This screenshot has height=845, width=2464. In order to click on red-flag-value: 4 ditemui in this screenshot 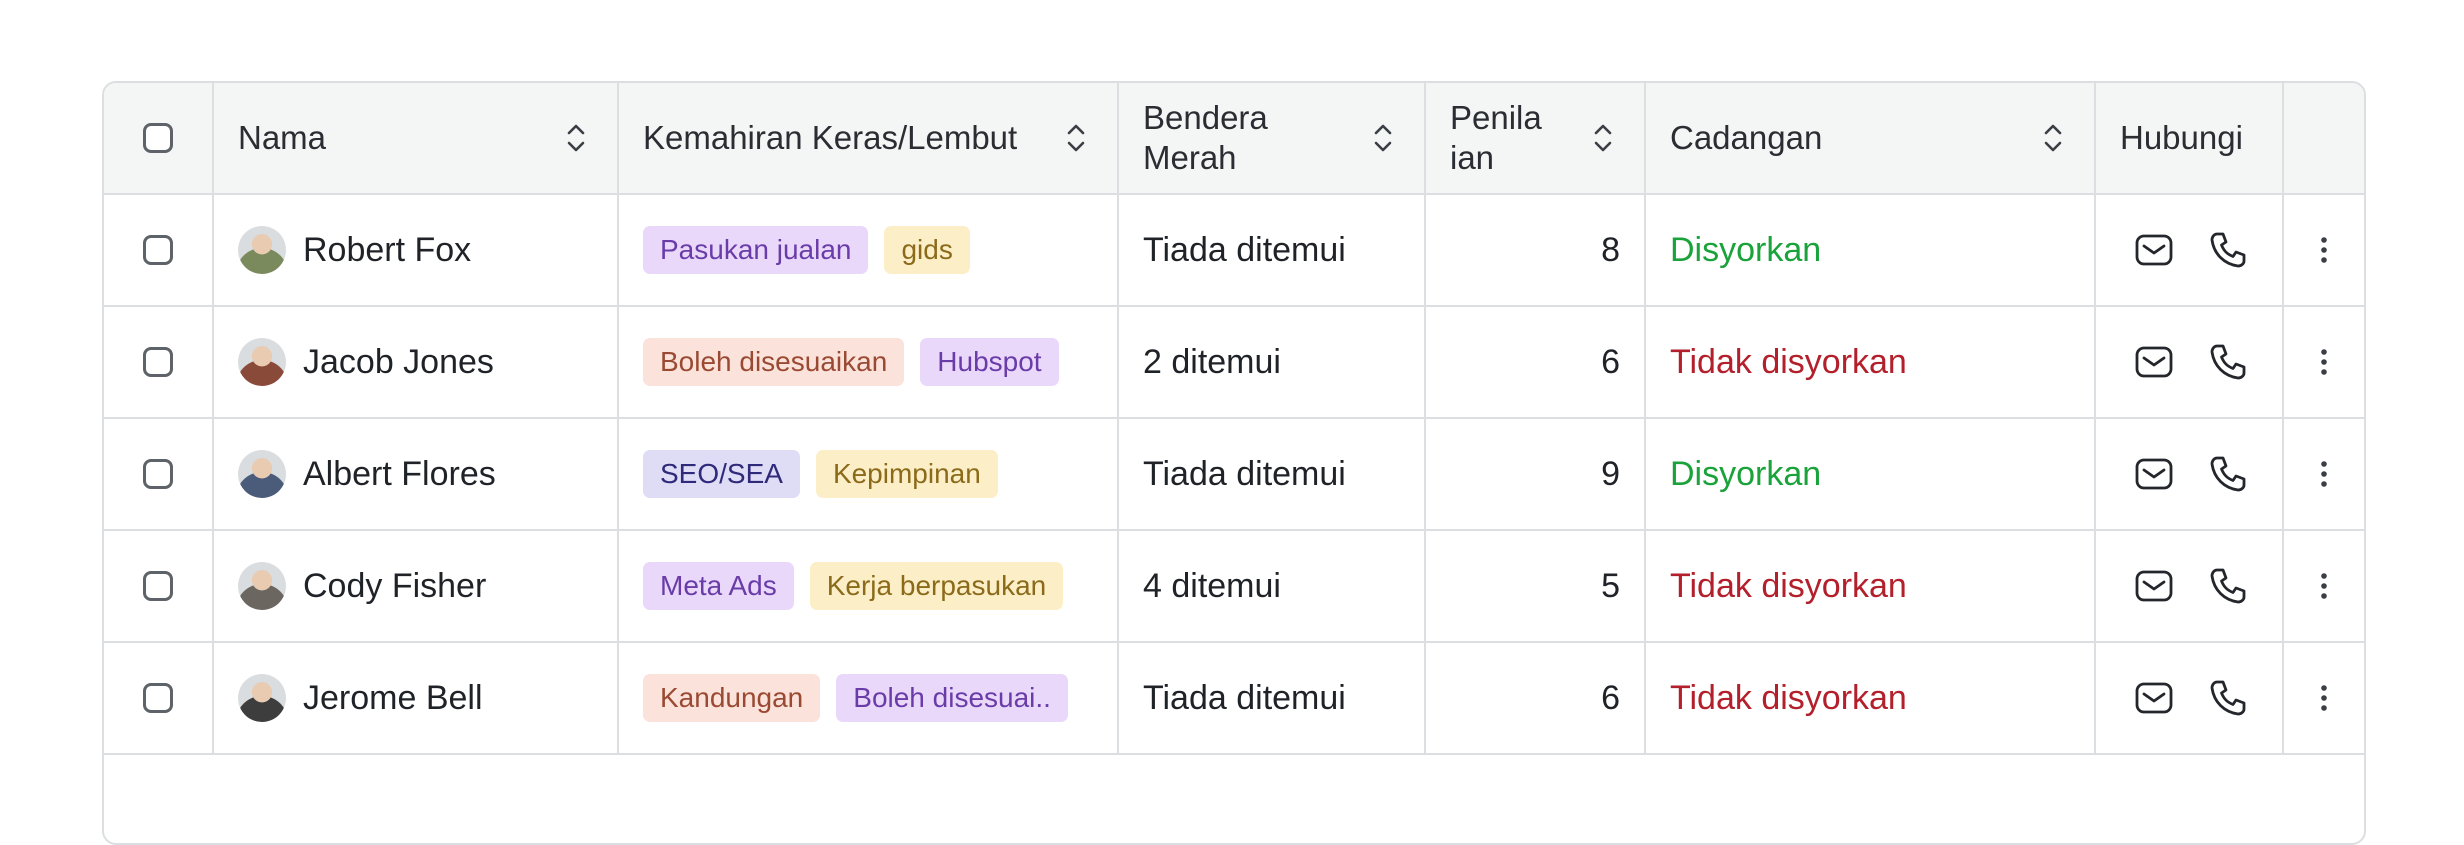, I will do `click(1212, 585)`.